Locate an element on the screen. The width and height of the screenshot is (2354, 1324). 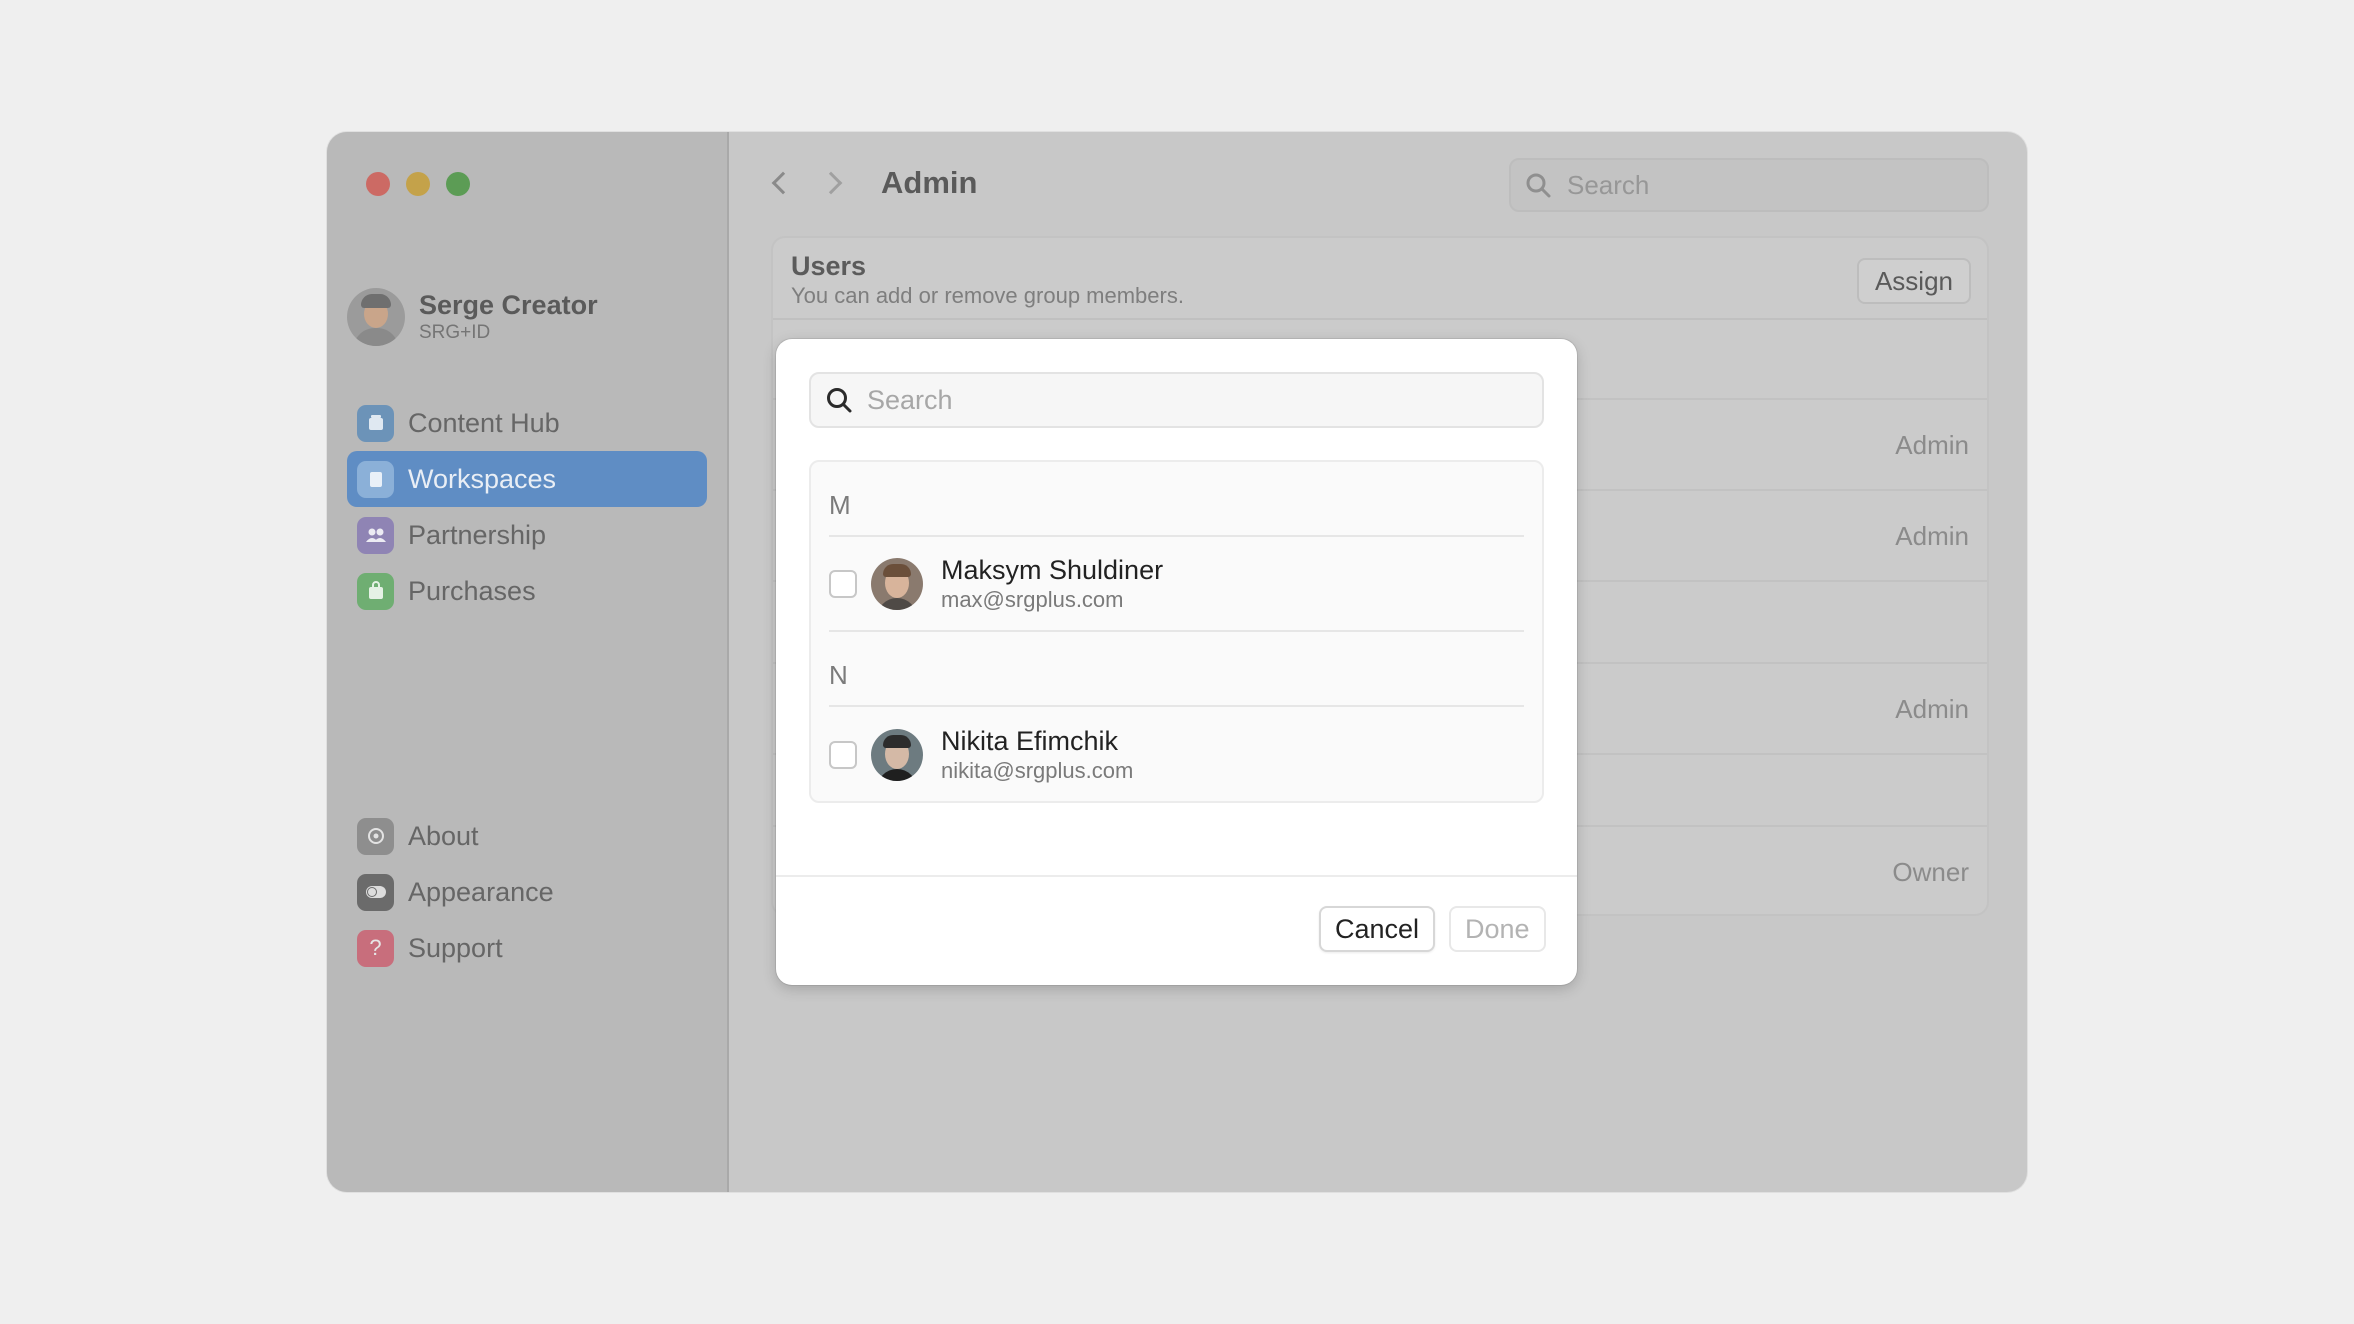
dialog-search-input: Search is located at coordinates (1176, 400).